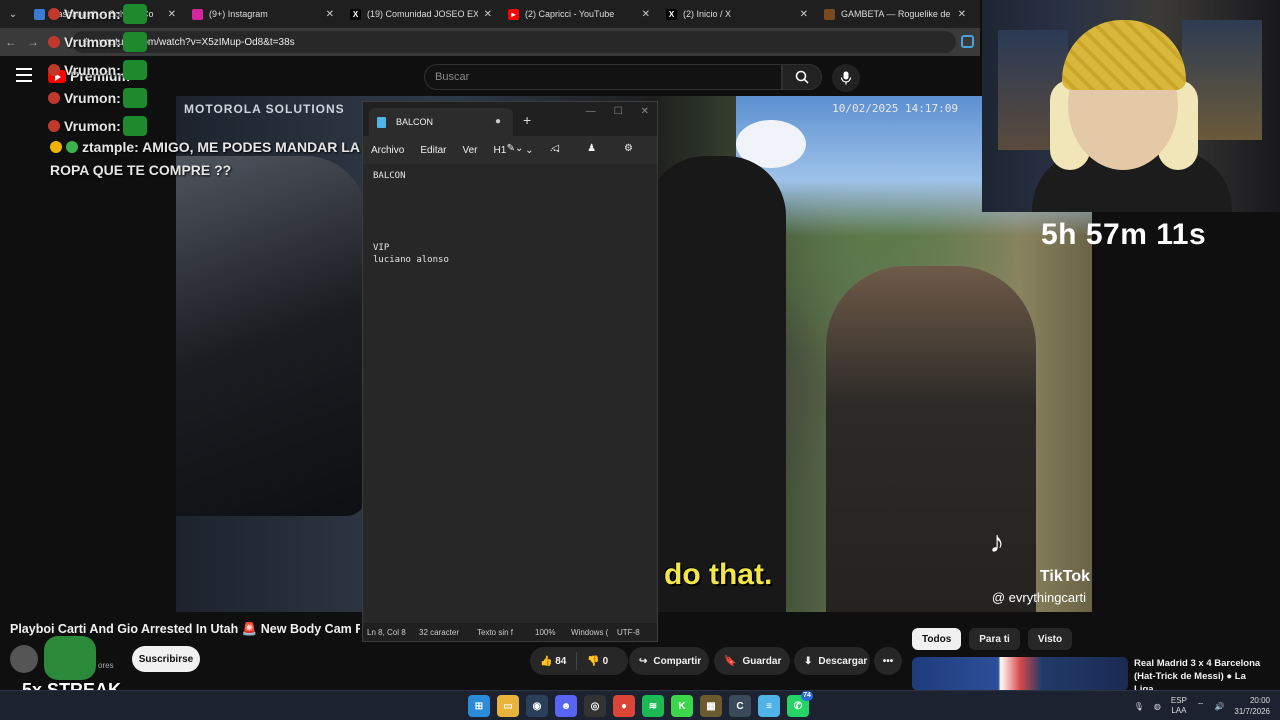  What do you see at coordinates (711, 706) in the screenshot?
I see `game-icon: ▦` at bounding box center [711, 706].